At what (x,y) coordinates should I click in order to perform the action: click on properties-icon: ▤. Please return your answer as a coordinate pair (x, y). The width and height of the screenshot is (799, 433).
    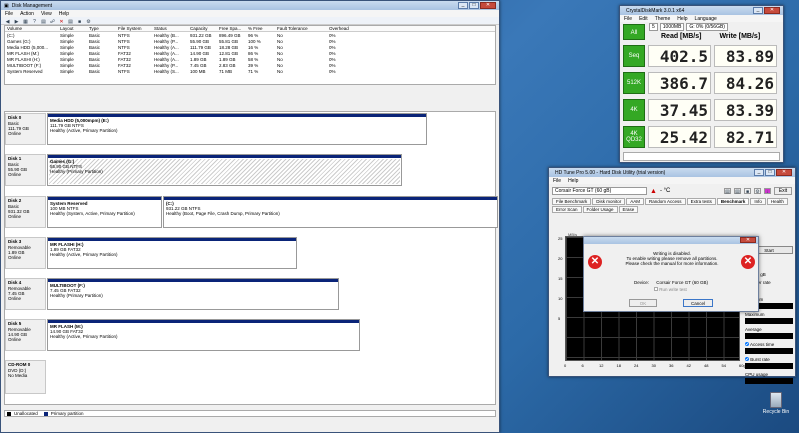
    Looking at the image, I should click on (43, 21).